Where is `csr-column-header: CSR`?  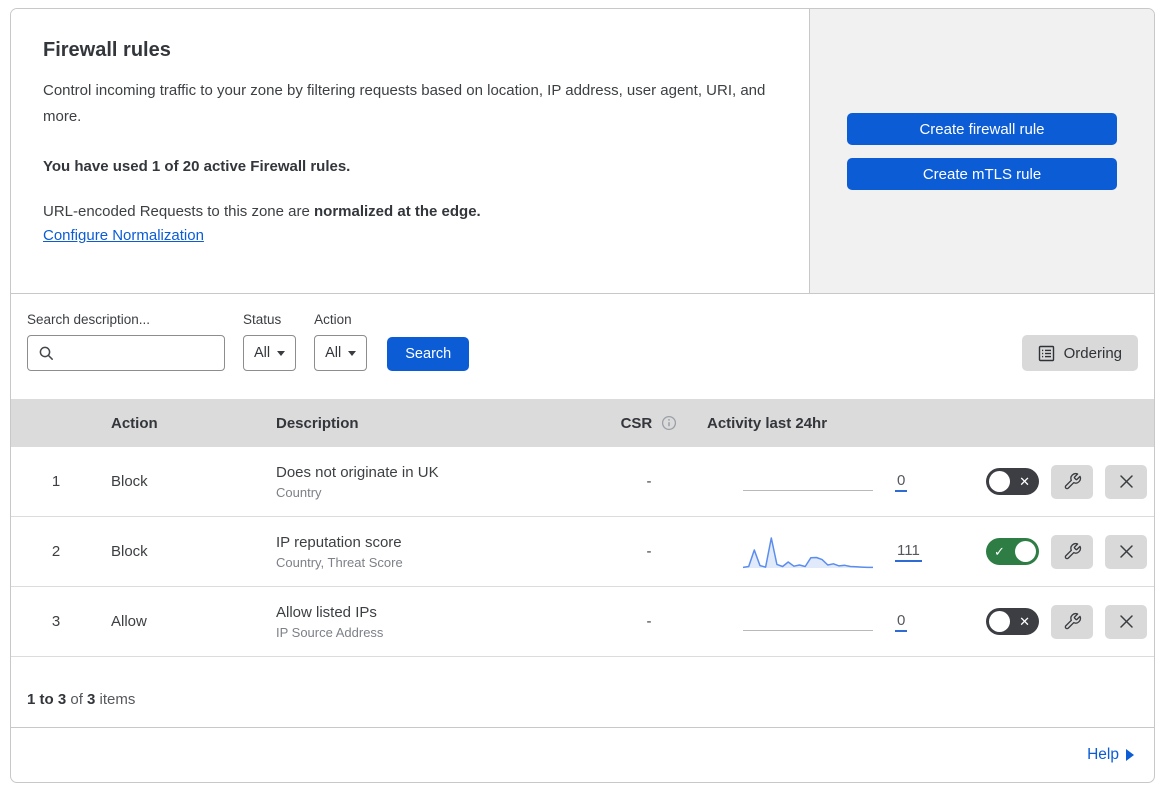 csr-column-header: CSR is located at coordinates (649, 423).